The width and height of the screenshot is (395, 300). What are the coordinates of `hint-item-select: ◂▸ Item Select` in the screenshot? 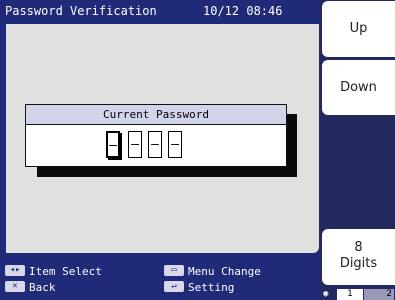 It's located at (53, 271).